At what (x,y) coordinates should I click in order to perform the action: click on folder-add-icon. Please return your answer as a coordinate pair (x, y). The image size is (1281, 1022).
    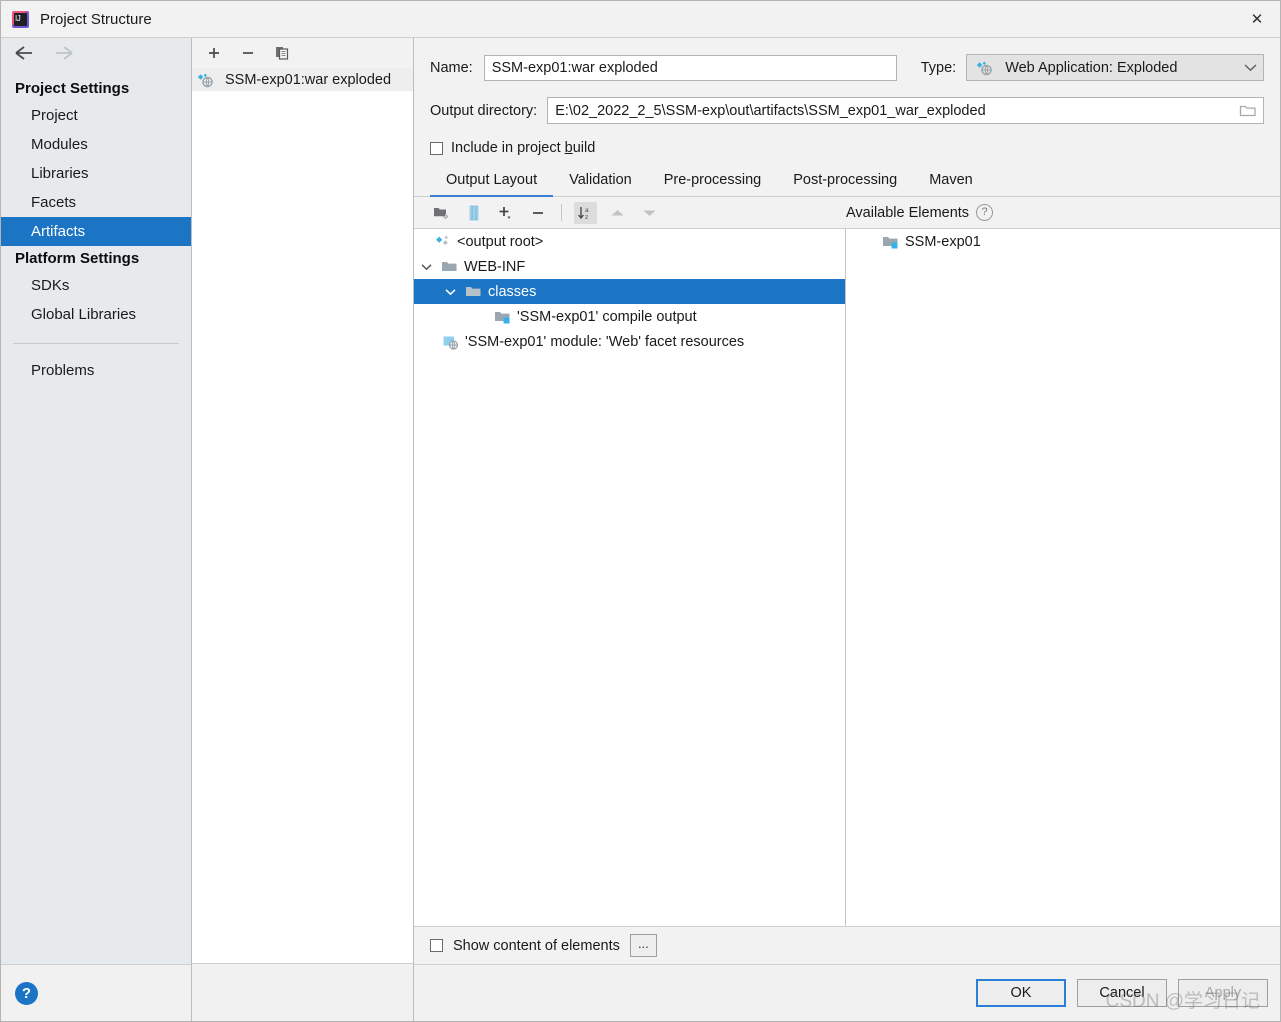
    Looking at the image, I should click on (441, 213).